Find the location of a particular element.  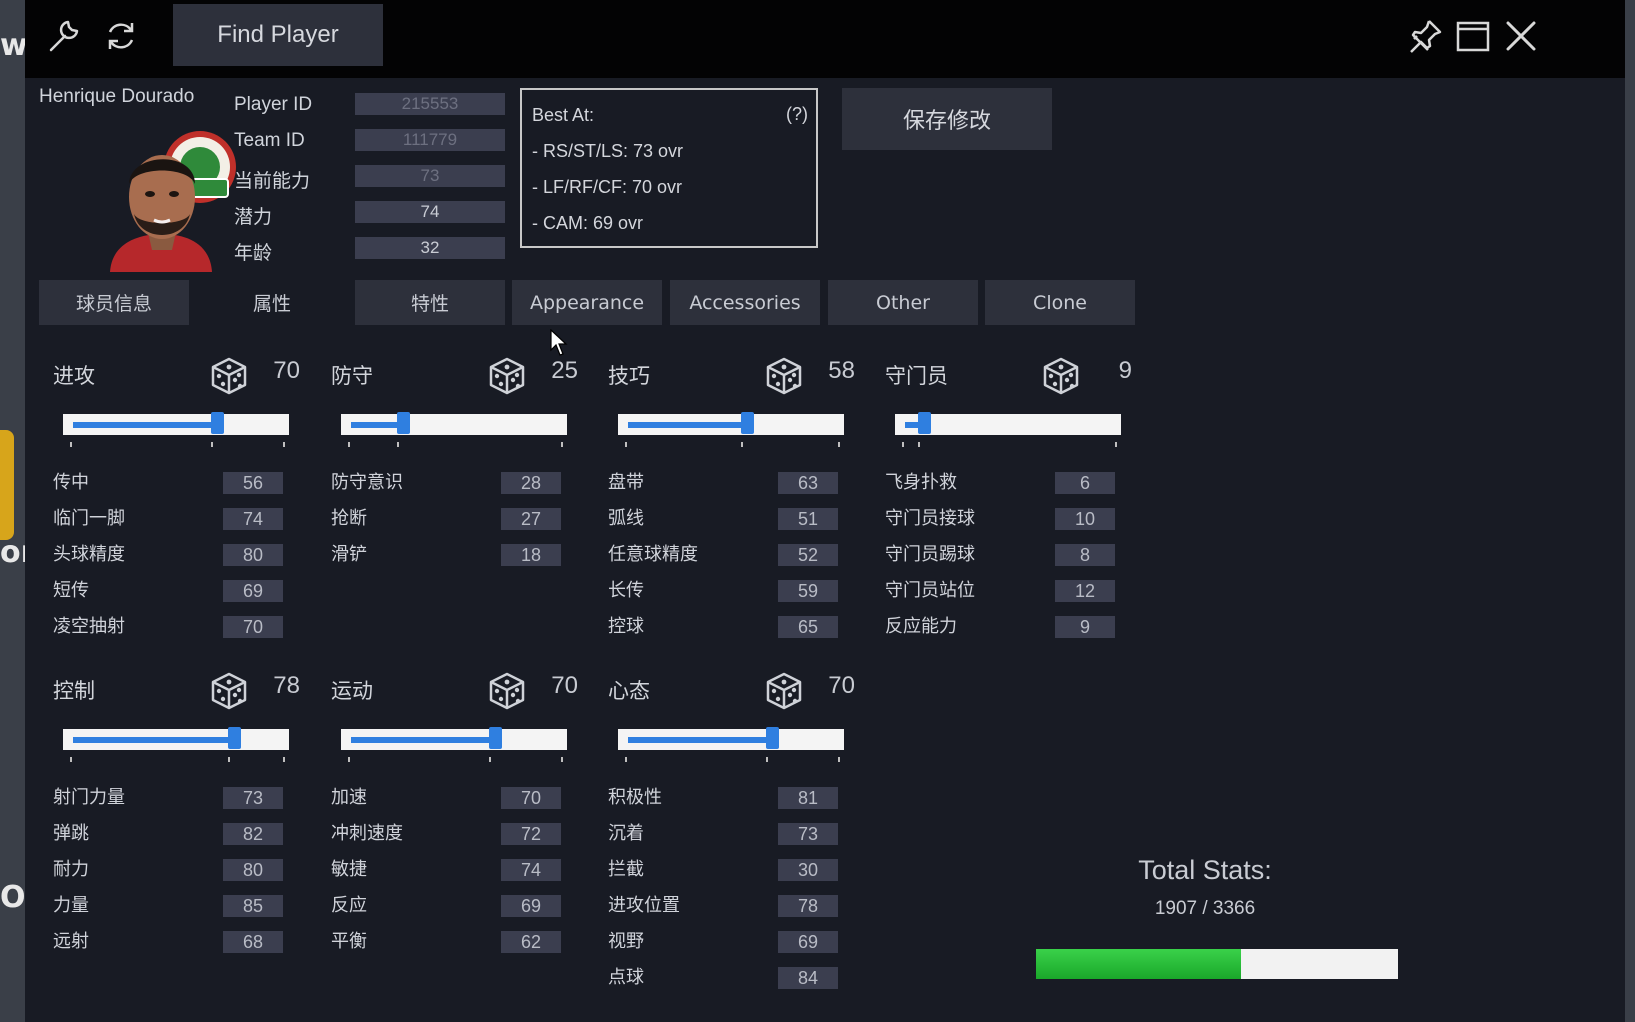

potential-field: 74 is located at coordinates (430, 212).